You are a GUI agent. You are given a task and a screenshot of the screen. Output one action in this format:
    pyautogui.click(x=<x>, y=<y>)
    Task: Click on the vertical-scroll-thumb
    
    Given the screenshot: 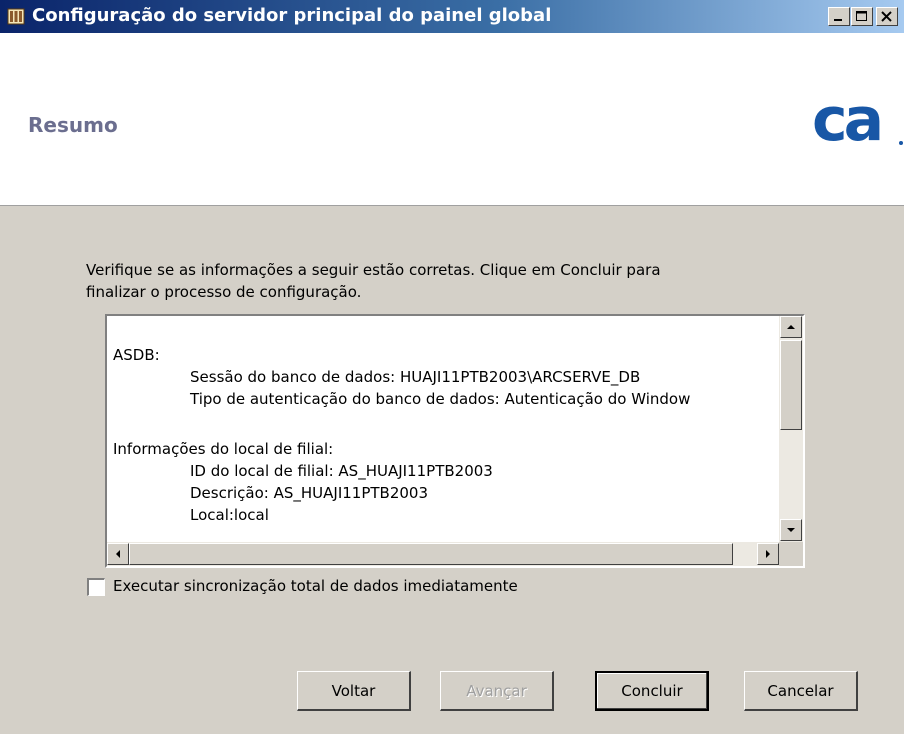 What is the action you would take?
    pyautogui.click(x=791, y=385)
    